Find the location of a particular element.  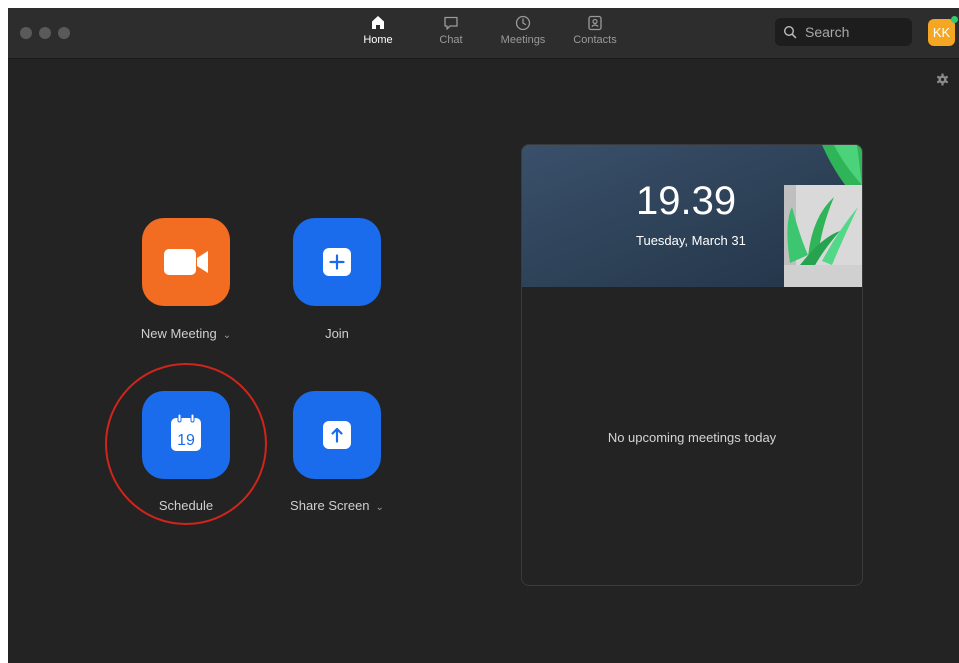

new-meeting-label: New Meeting is located at coordinates (178, 333).